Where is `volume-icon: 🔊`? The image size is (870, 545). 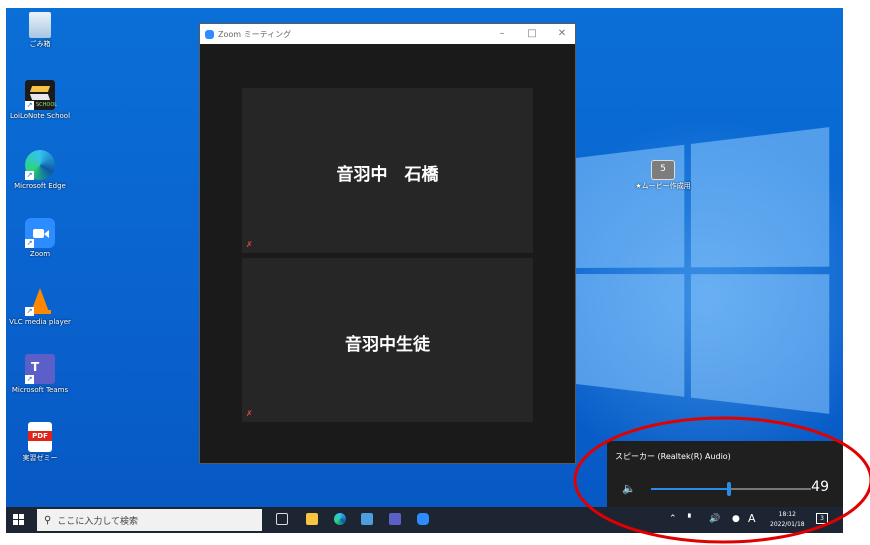 volume-icon: 🔊 is located at coordinates (714, 519).